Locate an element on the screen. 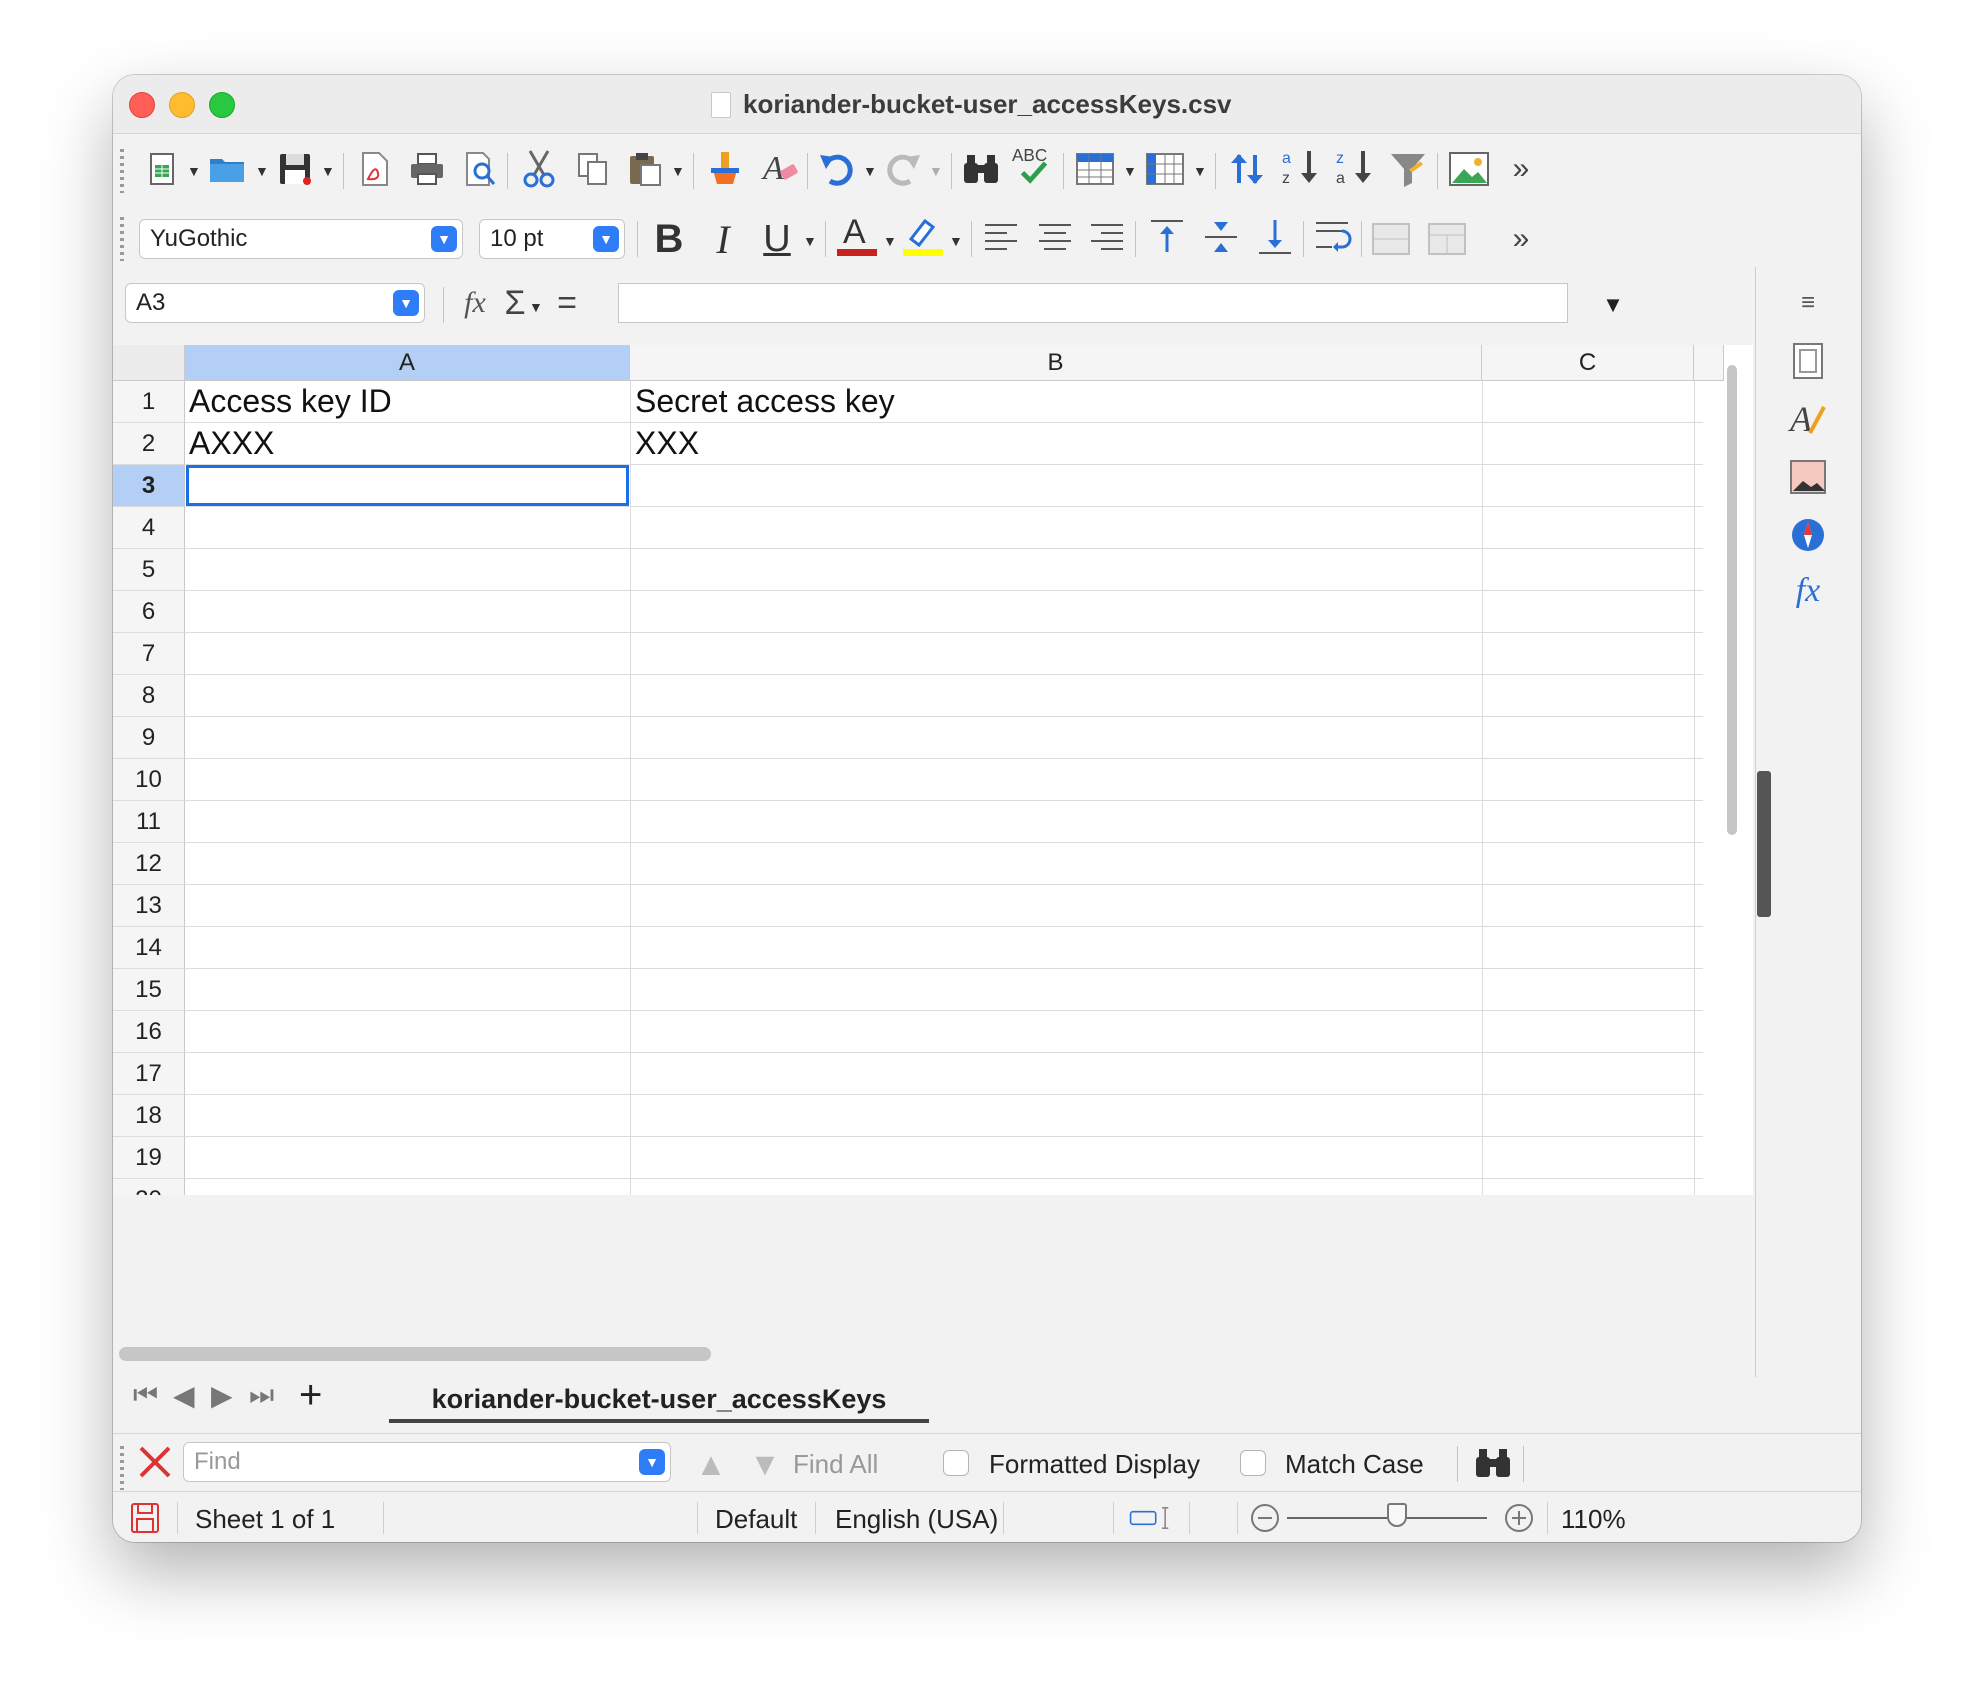  function-wizard-icon: fx is located at coordinates (475, 303).